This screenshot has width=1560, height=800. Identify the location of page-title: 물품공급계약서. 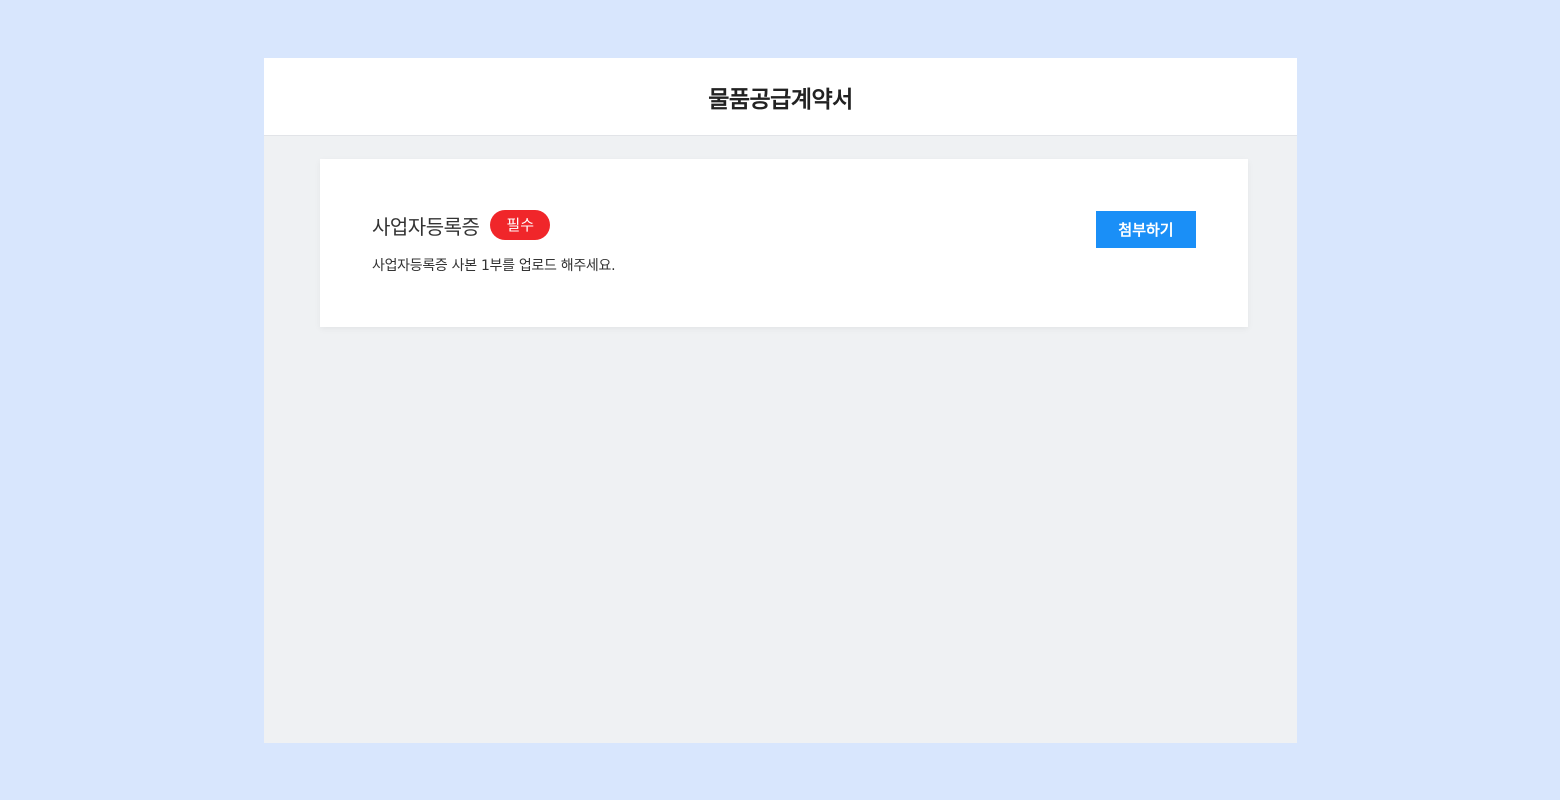
(780, 99).